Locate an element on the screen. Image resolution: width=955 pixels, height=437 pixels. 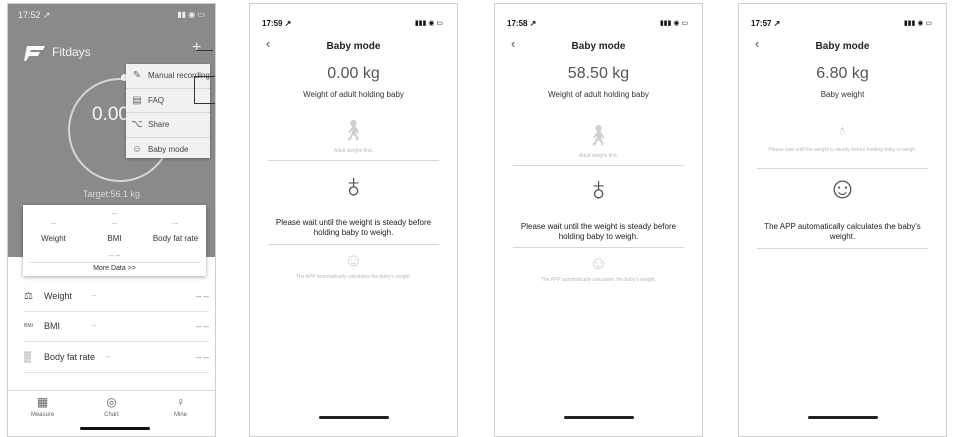
app-name: Fitdays is located at coordinates (71, 52).